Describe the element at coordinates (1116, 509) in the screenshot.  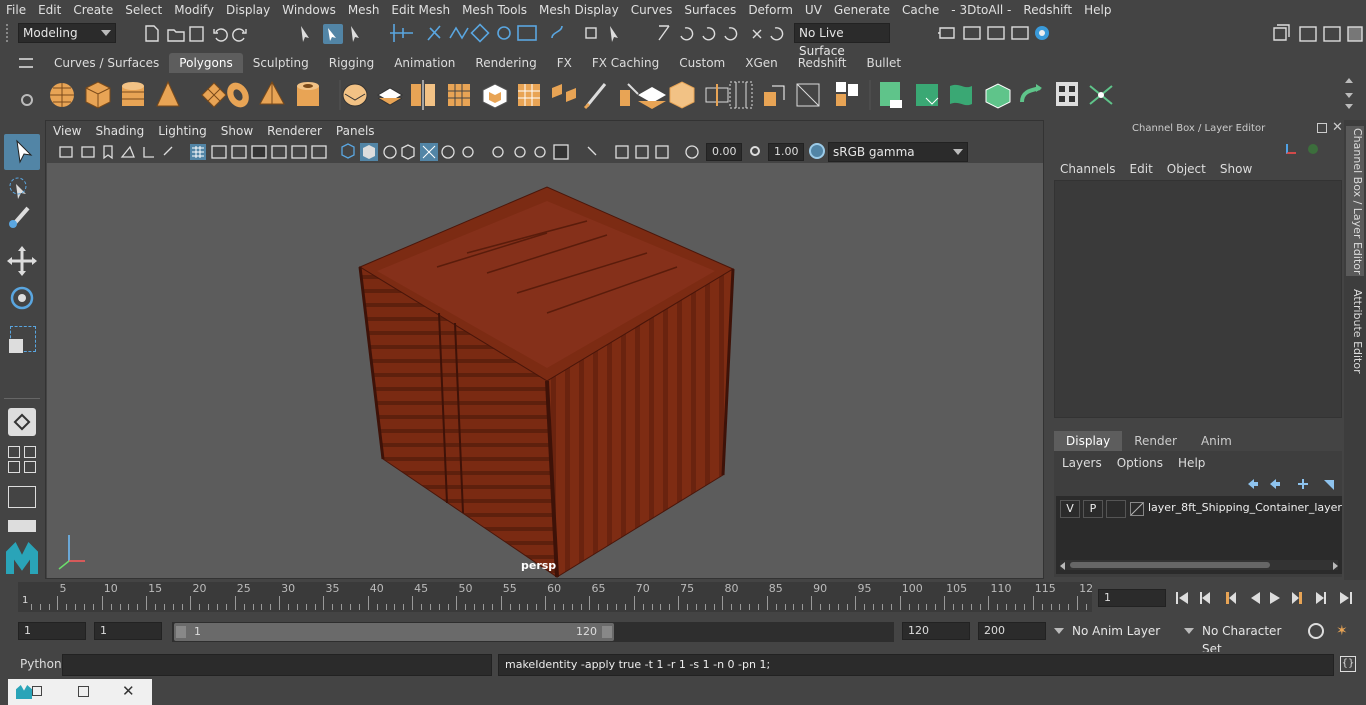
I see `layer-type-toggle` at that location.